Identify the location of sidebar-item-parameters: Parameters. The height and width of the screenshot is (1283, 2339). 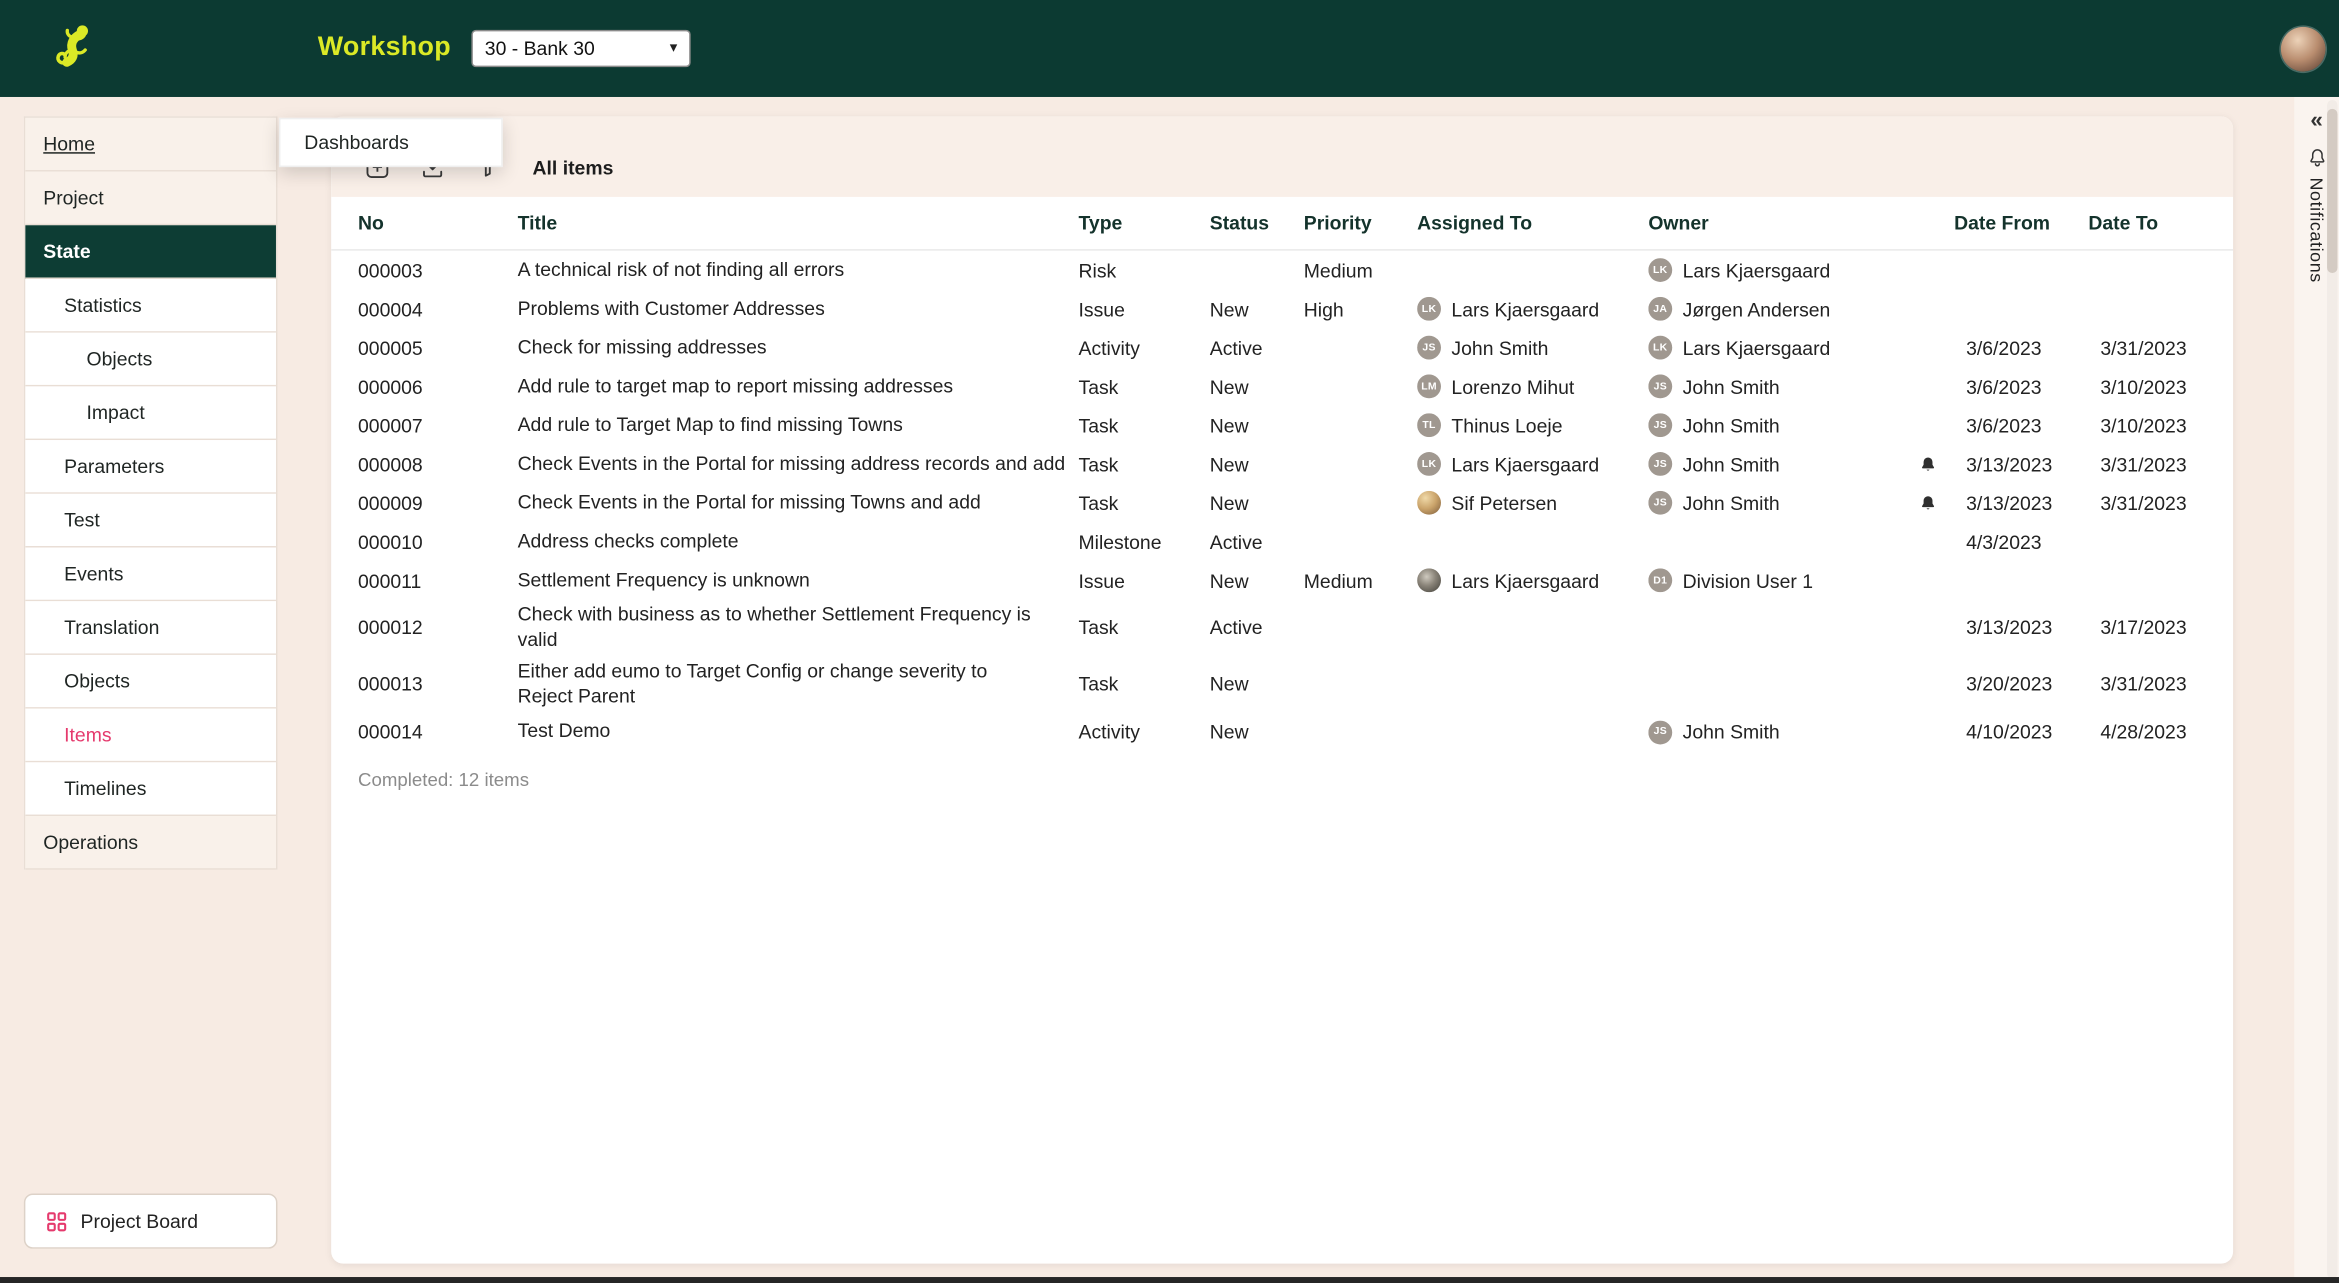
(150, 467).